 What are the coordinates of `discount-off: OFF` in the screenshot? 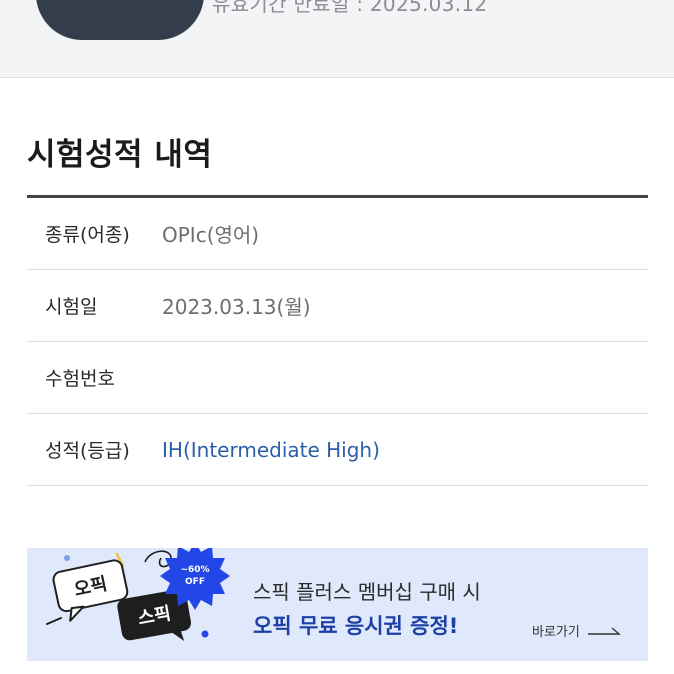 It's located at (195, 582).